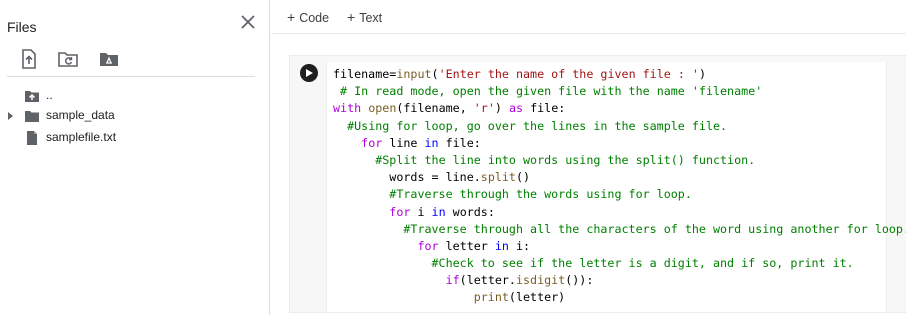  Describe the element at coordinates (516, 108) in the screenshot. I see `code-token: as` at that location.